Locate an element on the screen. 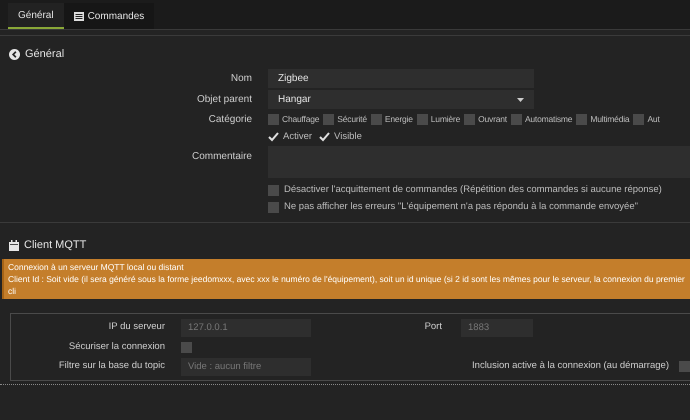  field-label: Nom is located at coordinates (241, 79).